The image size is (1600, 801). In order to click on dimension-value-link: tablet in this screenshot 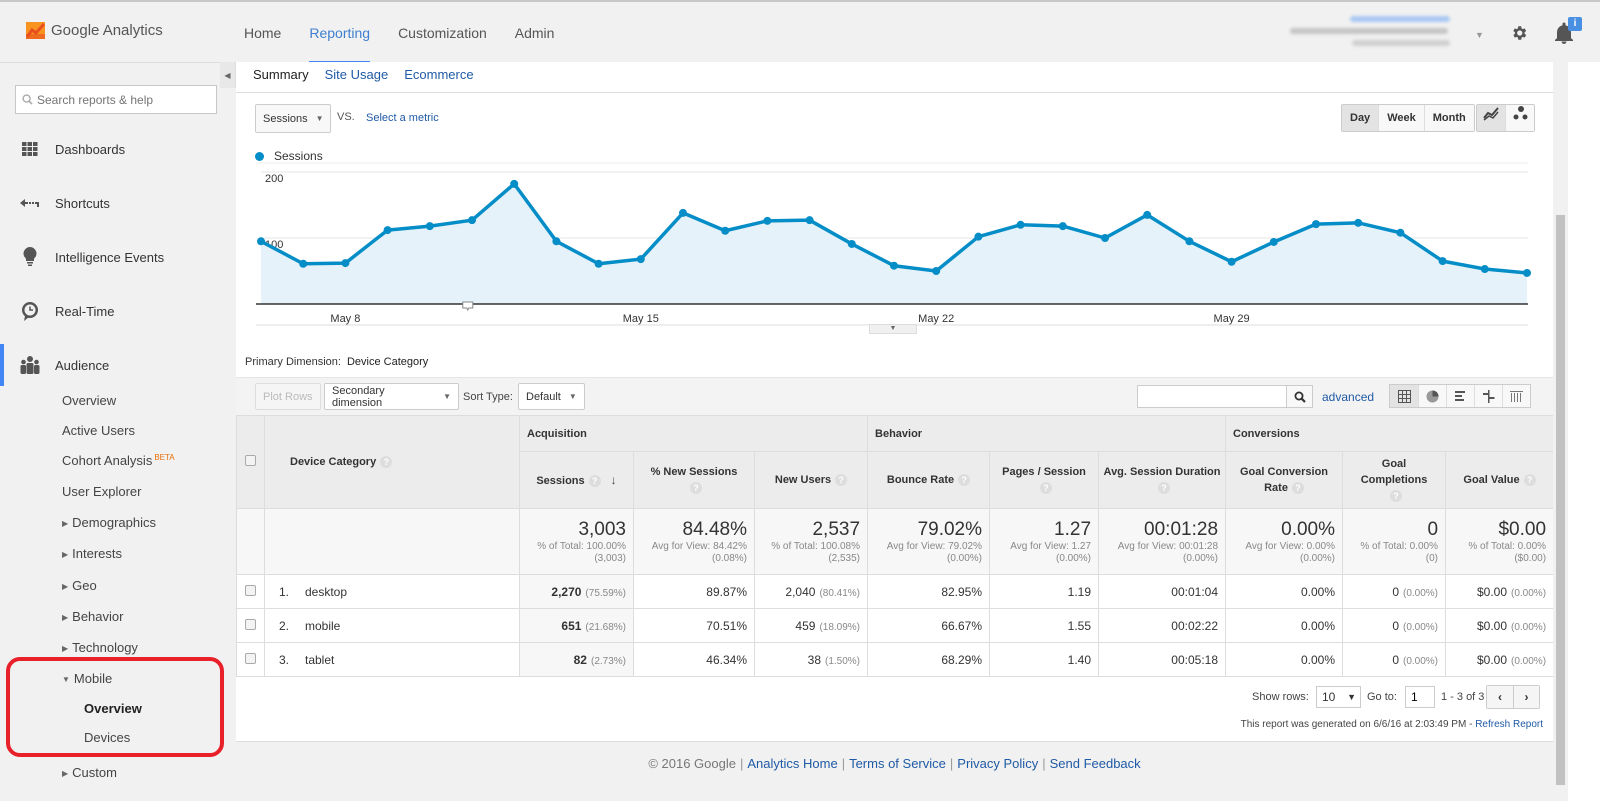, I will do `click(319, 660)`.